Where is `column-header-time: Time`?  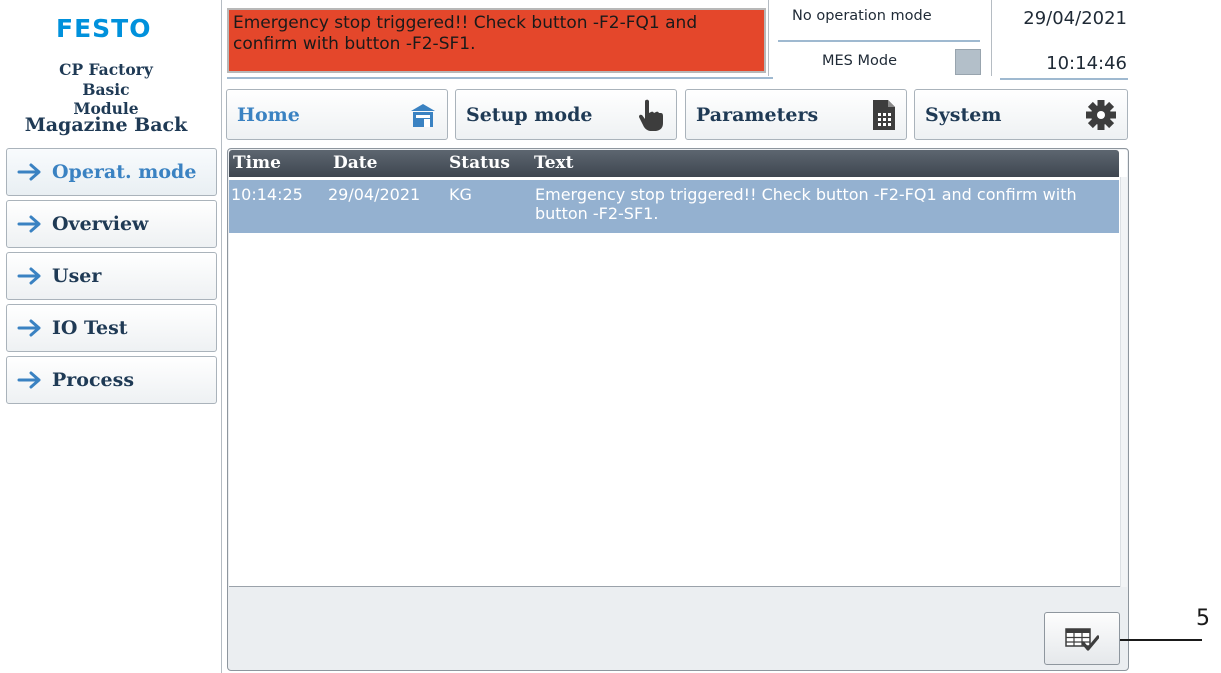
column-header-time: Time is located at coordinates (257, 163).